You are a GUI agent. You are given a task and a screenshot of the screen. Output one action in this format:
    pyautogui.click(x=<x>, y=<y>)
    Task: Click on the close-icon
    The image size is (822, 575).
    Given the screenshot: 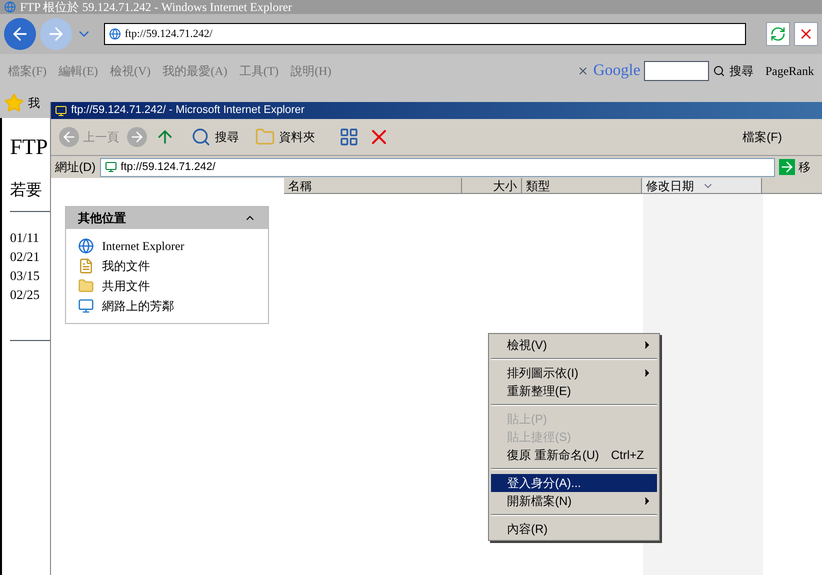 What is the action you would take?
    pyautogui.click(x=583, y=71)
    